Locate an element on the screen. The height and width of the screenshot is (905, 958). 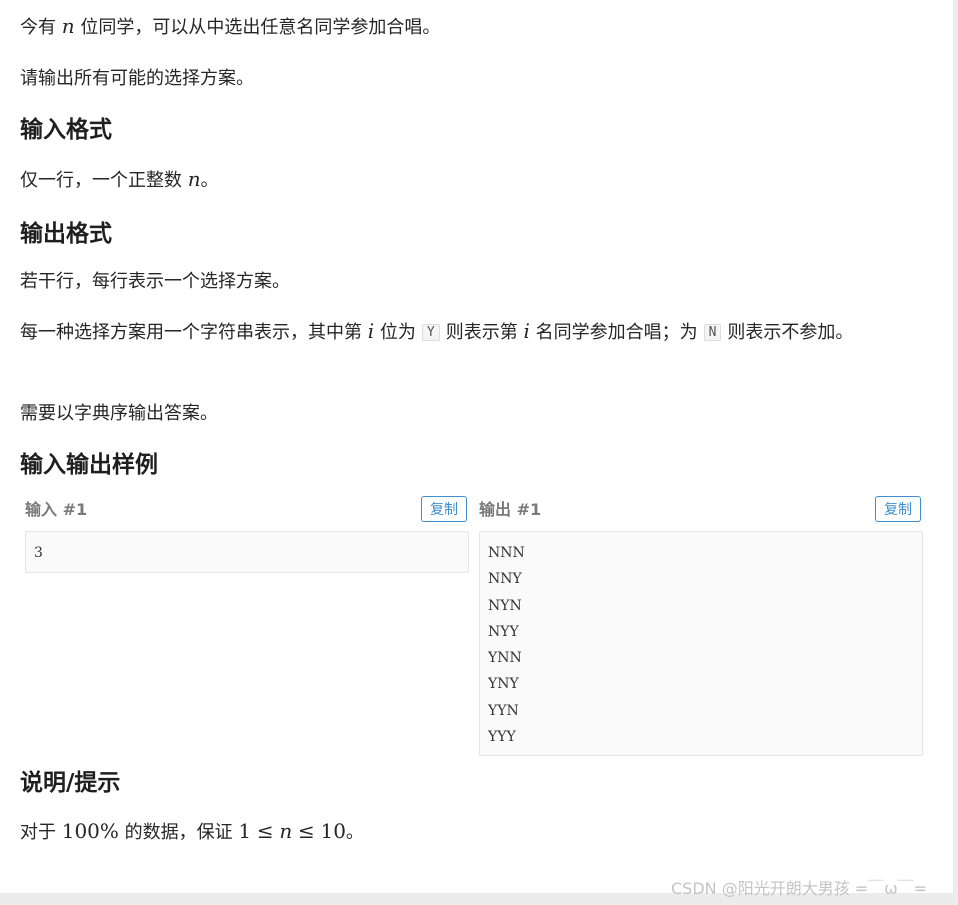
input-format-heading: 输入格式 is located at coordinates (66, 130).